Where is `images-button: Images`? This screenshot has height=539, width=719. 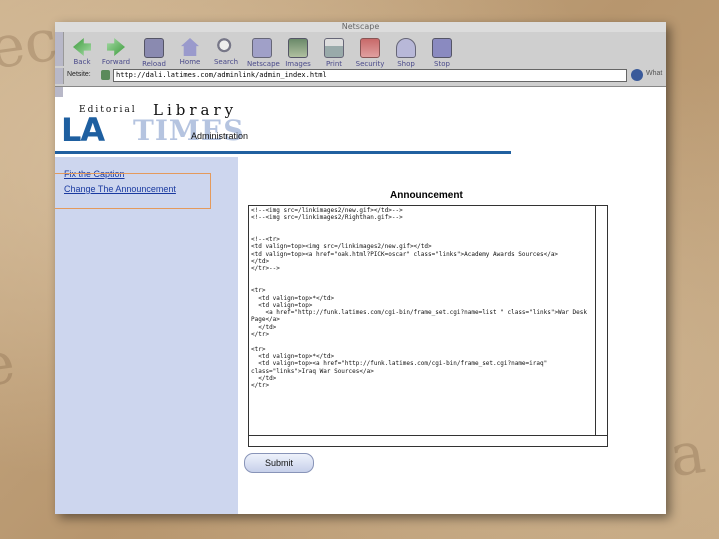 images-button: Images is located at coordinates (298, 53).